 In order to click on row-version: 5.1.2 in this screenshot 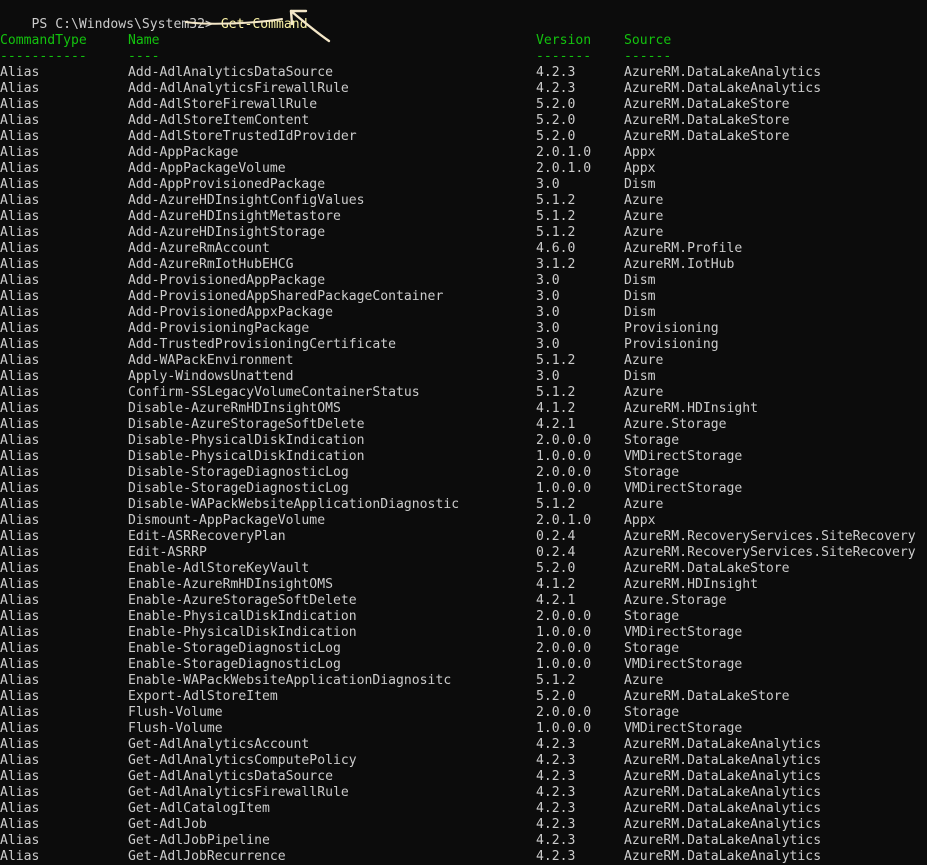, I will do `click(556, 392)`.